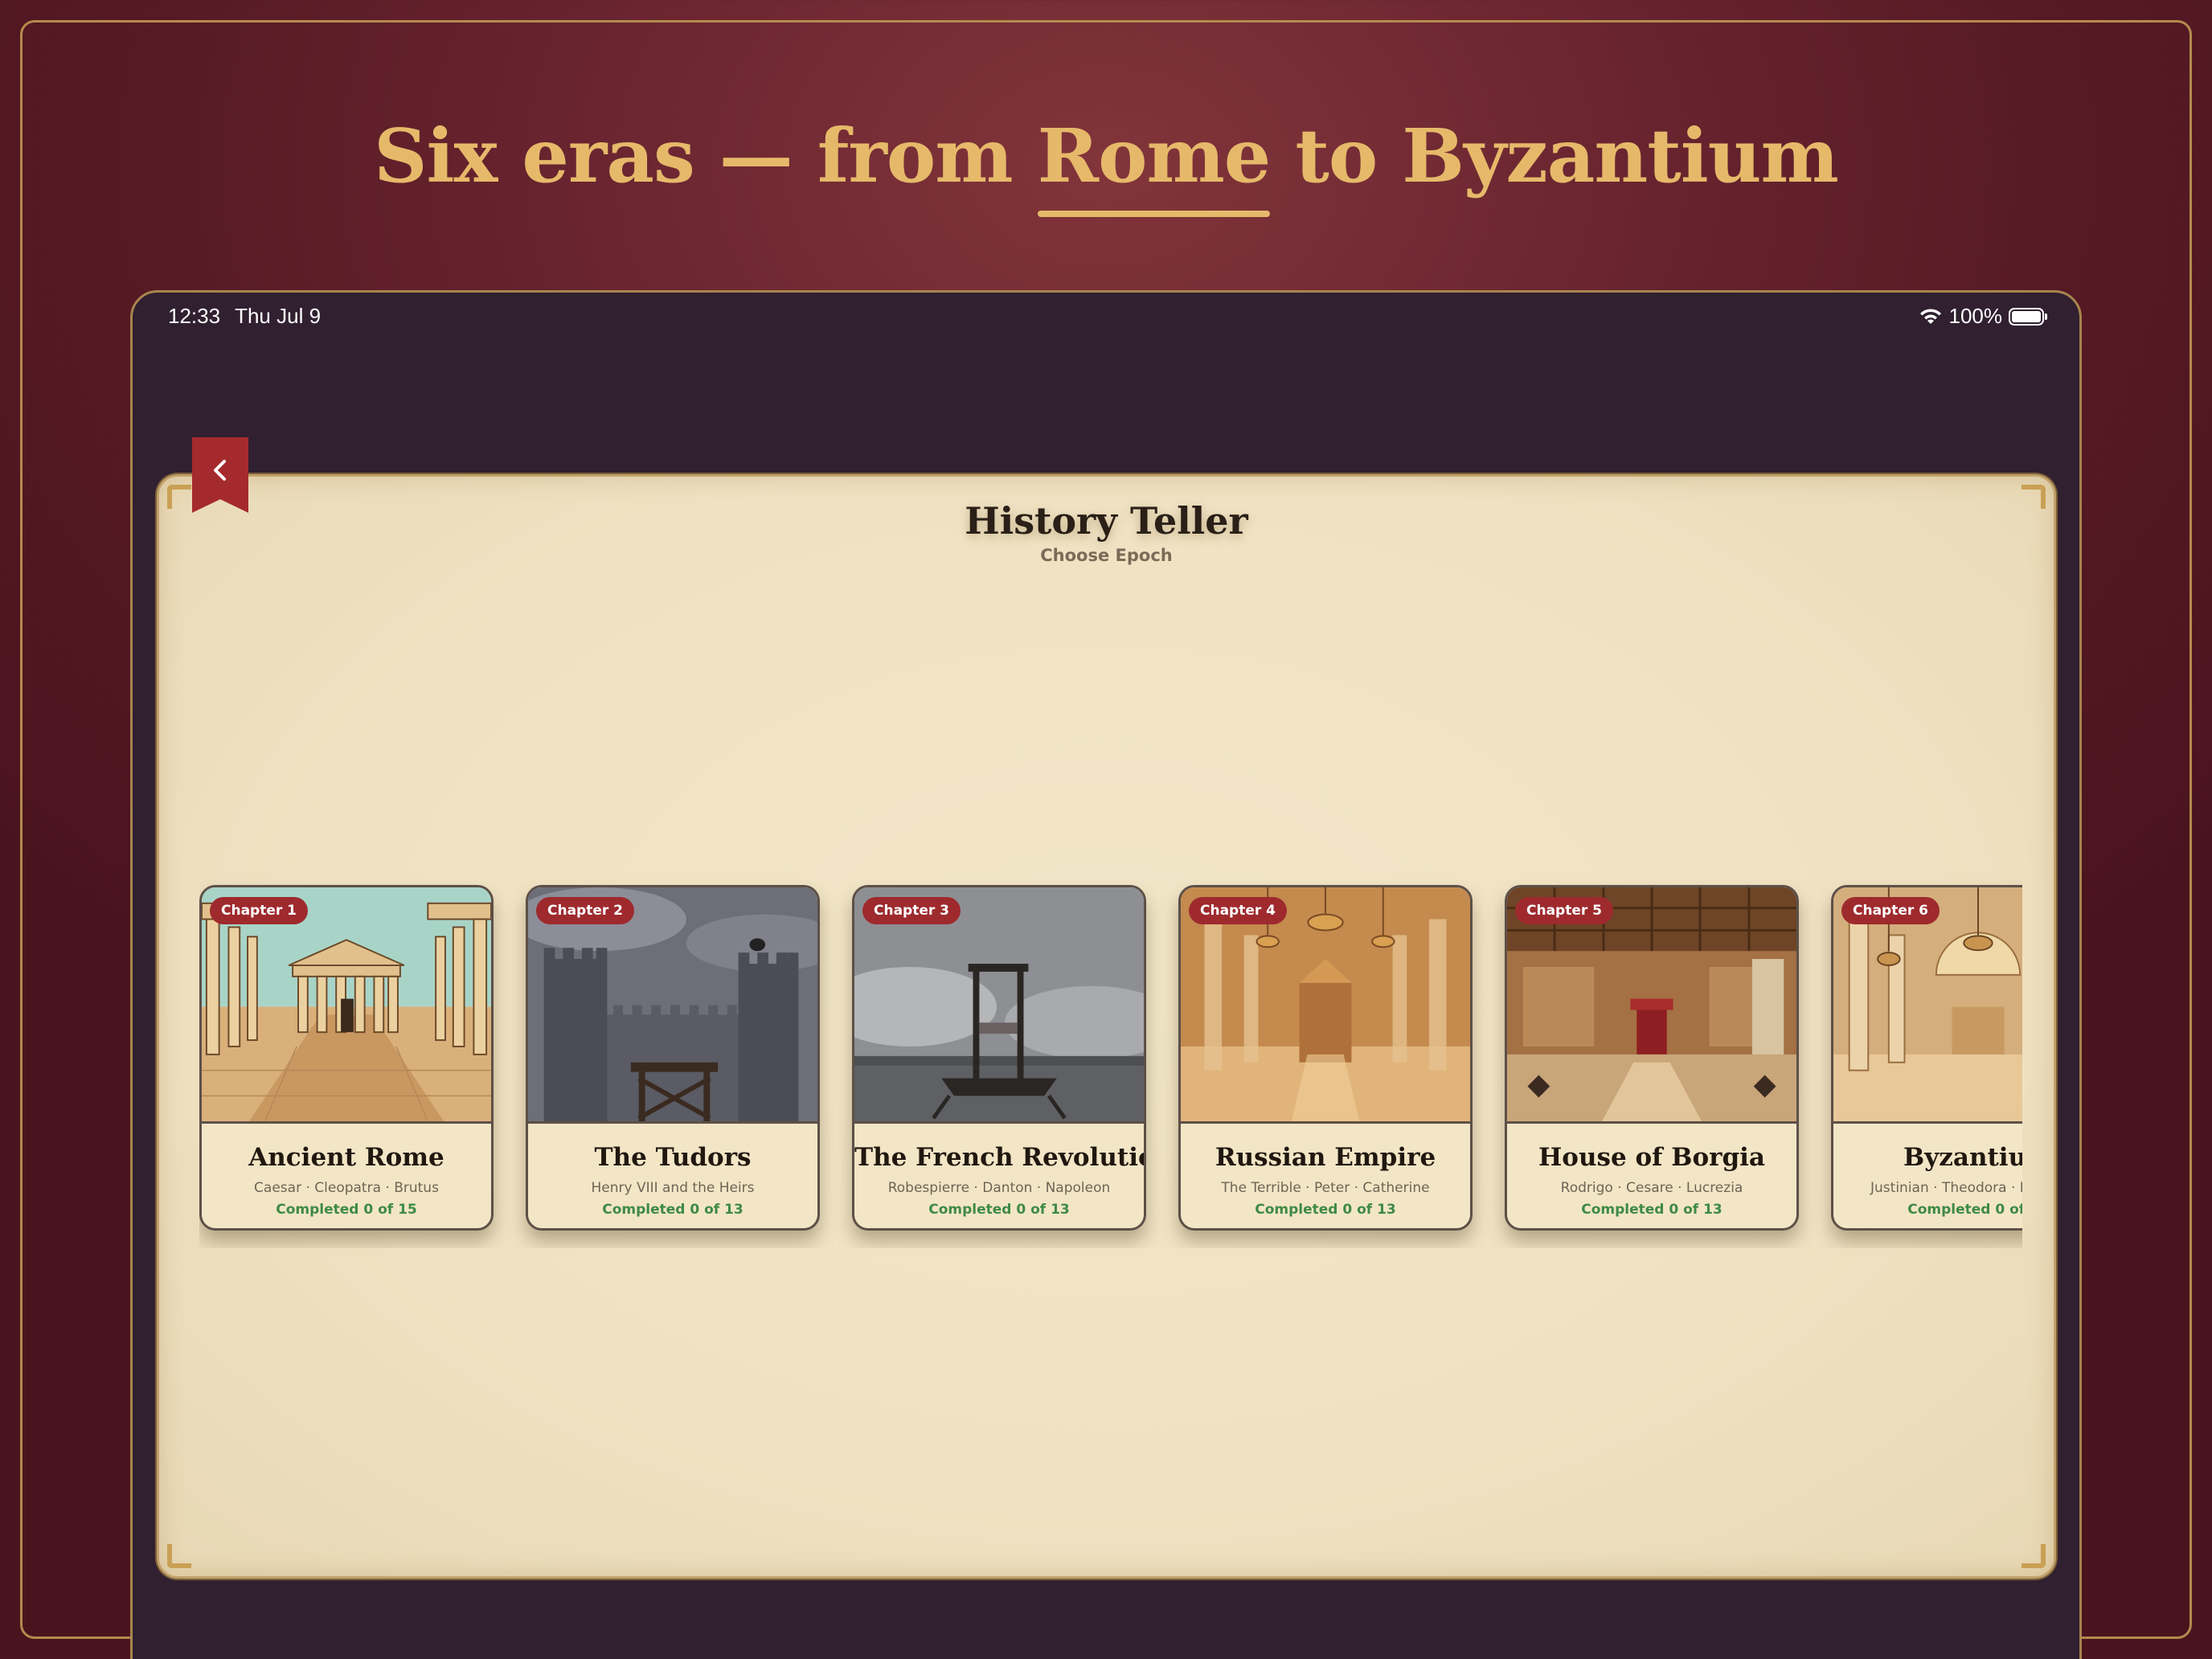 The height and width of the screenshot is (1659, 2212). What do you see at coordinates (1946, 1188) in the screenshot?
I see `epoch-figures: Justinian · Theodora · Belisarius` at bounding box center [1946, 1188].